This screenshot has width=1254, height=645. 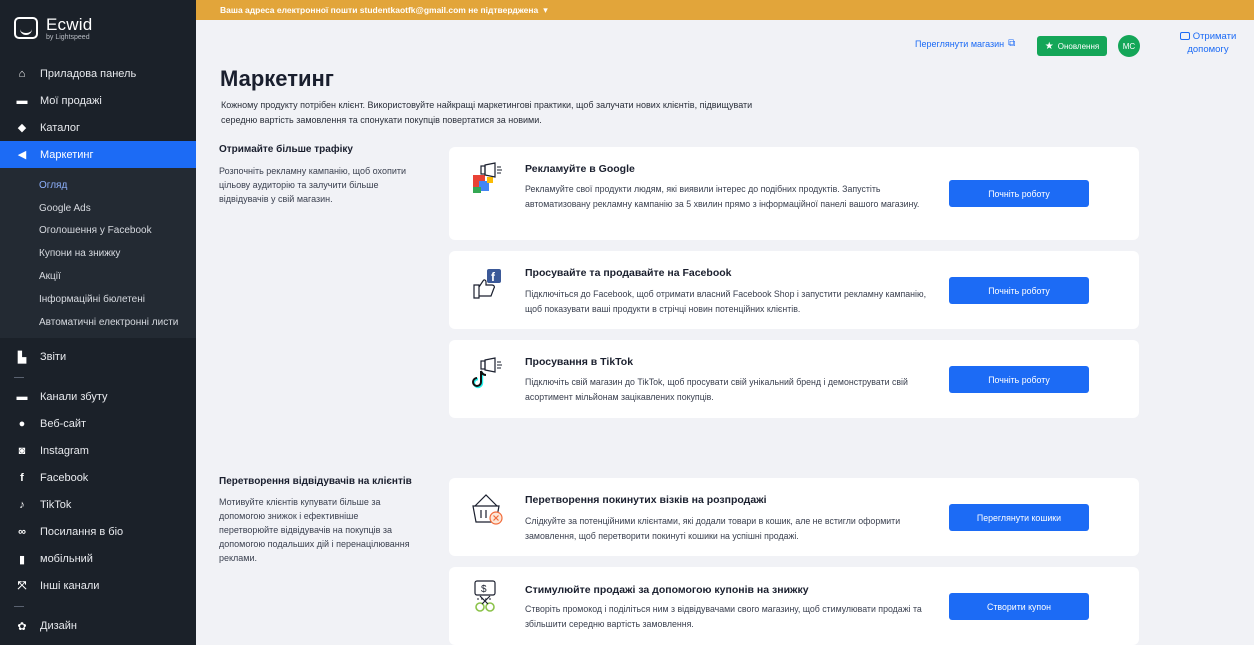 I want to click on logo-name: Ecwid, so click(x=69, y=24).